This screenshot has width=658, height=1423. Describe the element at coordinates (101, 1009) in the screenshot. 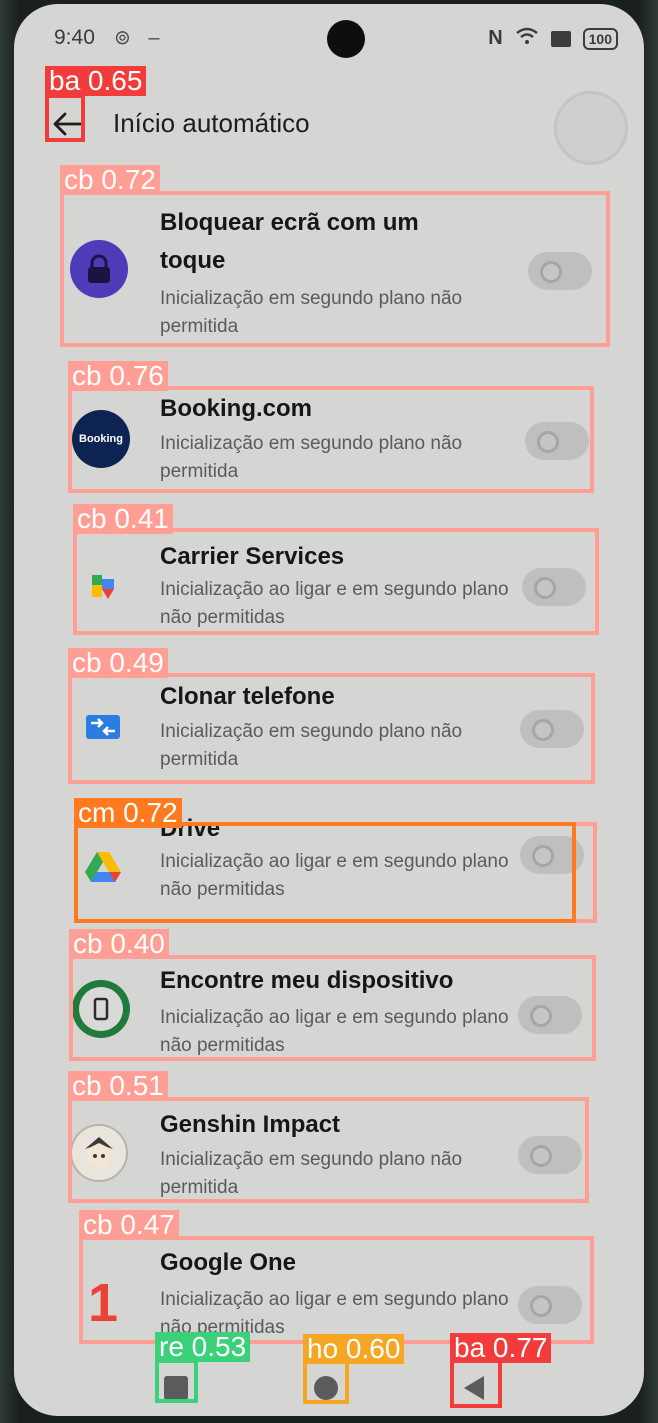

I see `find-device-icon` at that location.